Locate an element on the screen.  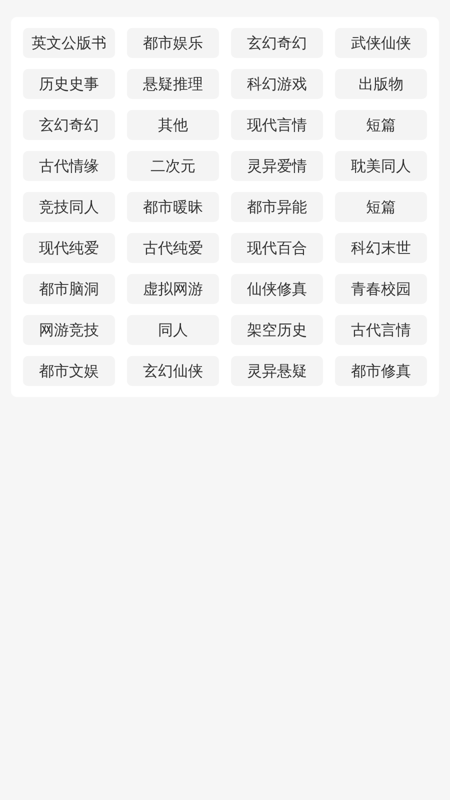
category-tag: 都市修真 is located at coordinates (381, 371).